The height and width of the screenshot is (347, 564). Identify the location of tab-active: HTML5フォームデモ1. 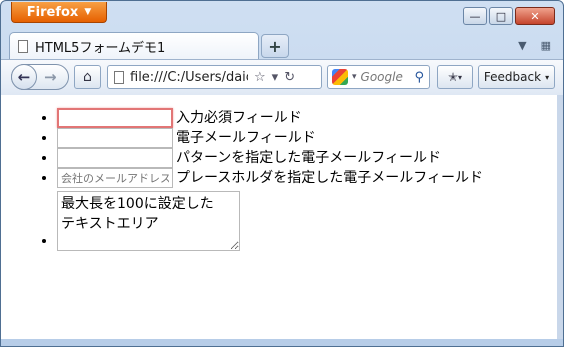
(134, 46).